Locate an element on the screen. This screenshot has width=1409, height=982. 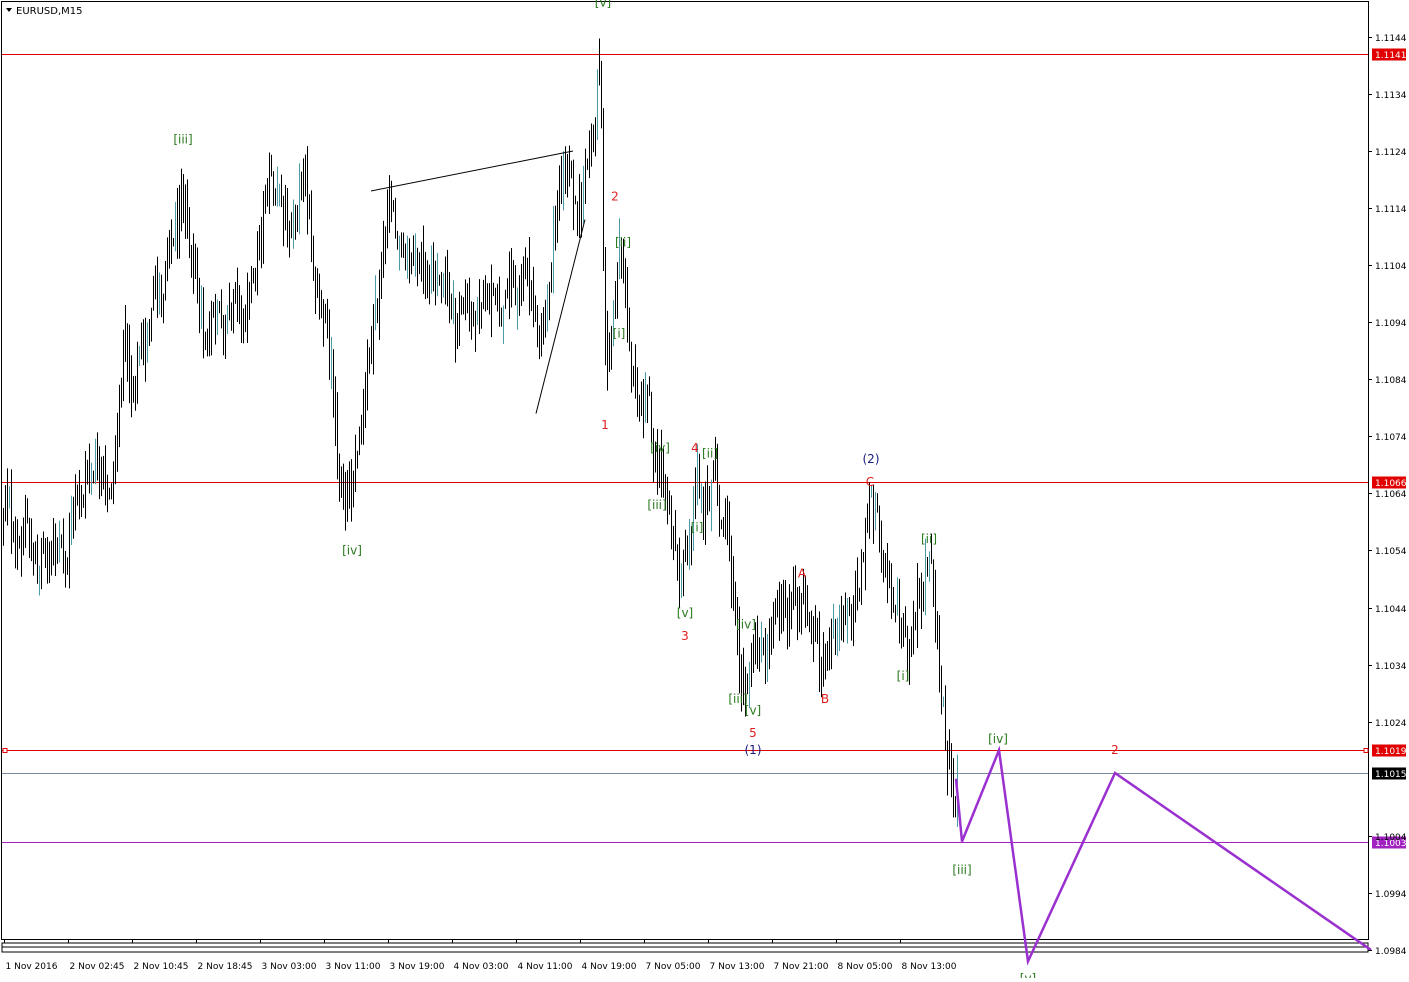
y-tick-label: 1.1034 is located at coordinates (1391, 667).